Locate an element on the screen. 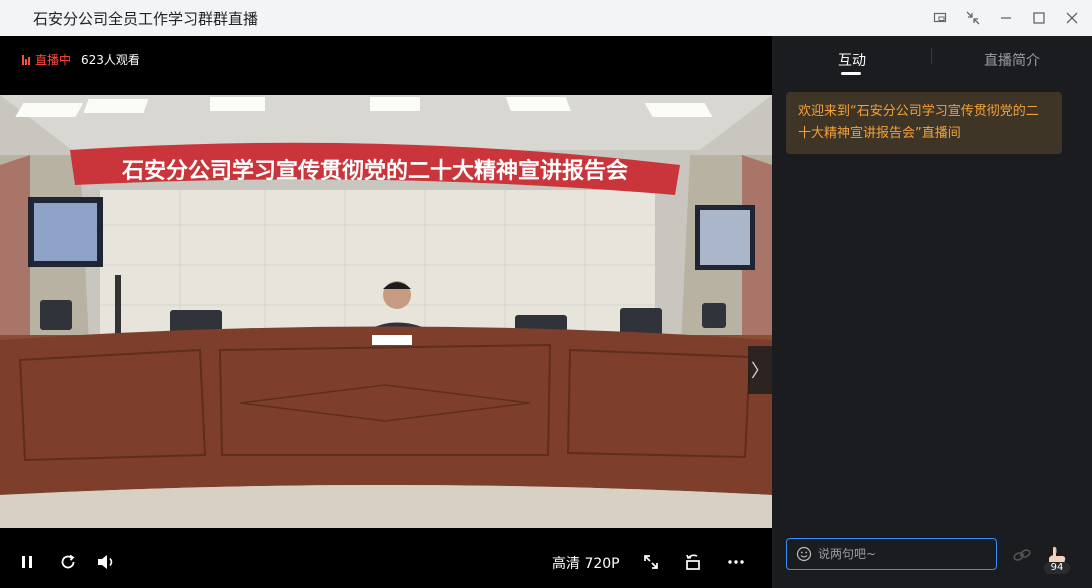 The image size is (1092, 588). chat-input is located at coordinates (903, 554).